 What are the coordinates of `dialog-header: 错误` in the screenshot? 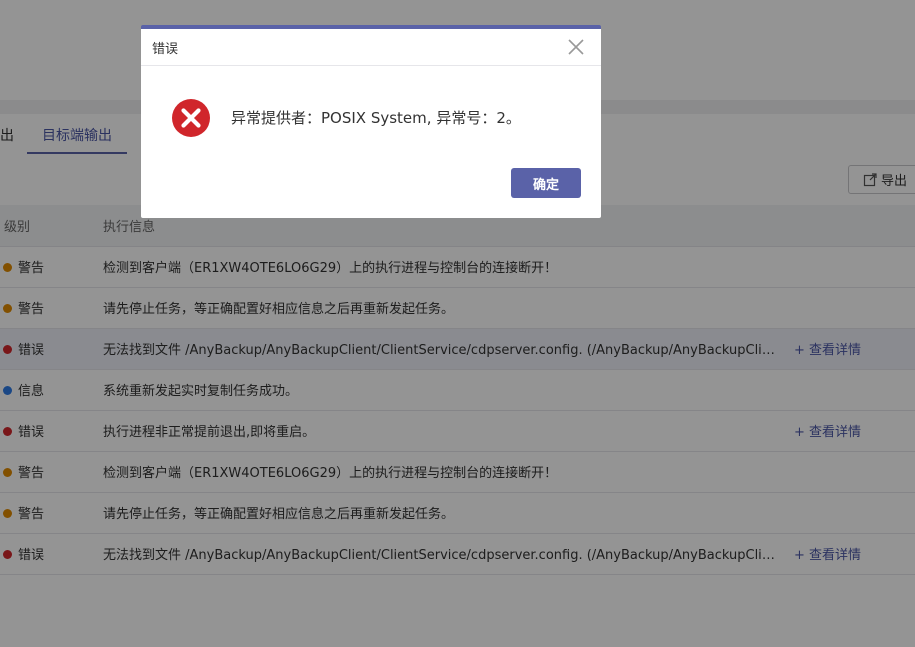 It's located at (371, 47).